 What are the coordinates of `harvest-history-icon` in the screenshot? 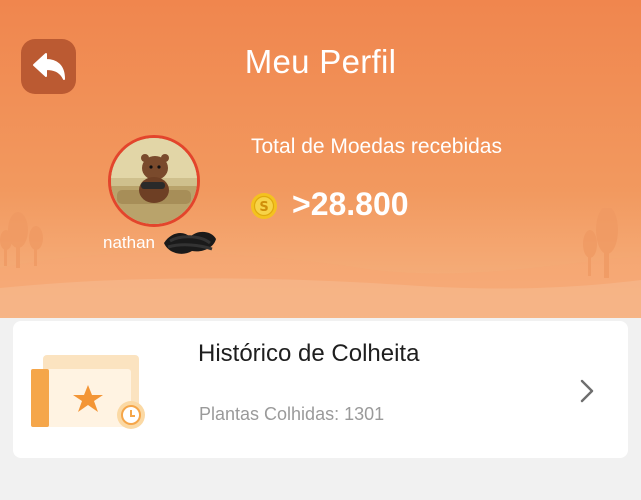 It's located at (88, 392).